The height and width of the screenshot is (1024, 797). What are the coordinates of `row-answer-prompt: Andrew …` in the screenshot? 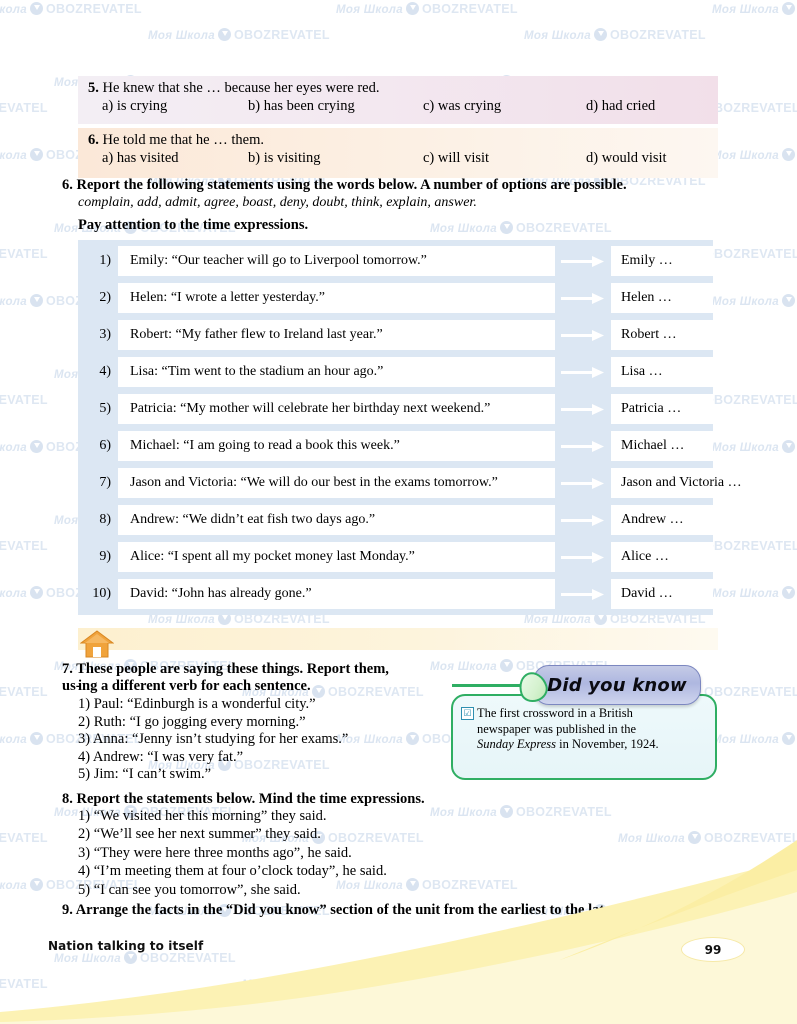 It's located at (662, 520).